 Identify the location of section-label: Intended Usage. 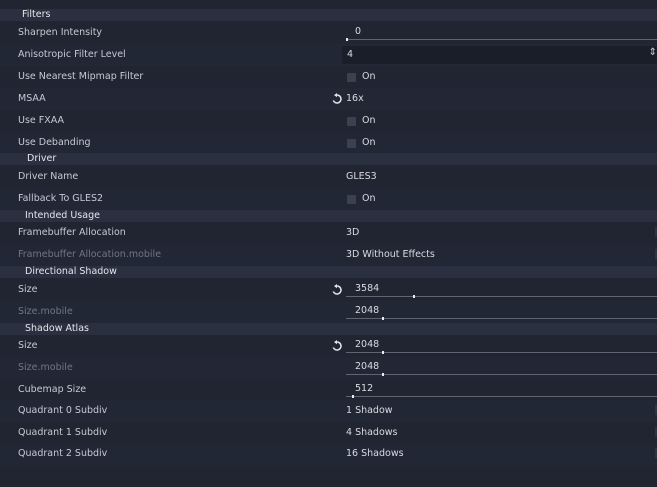
(62, 215).